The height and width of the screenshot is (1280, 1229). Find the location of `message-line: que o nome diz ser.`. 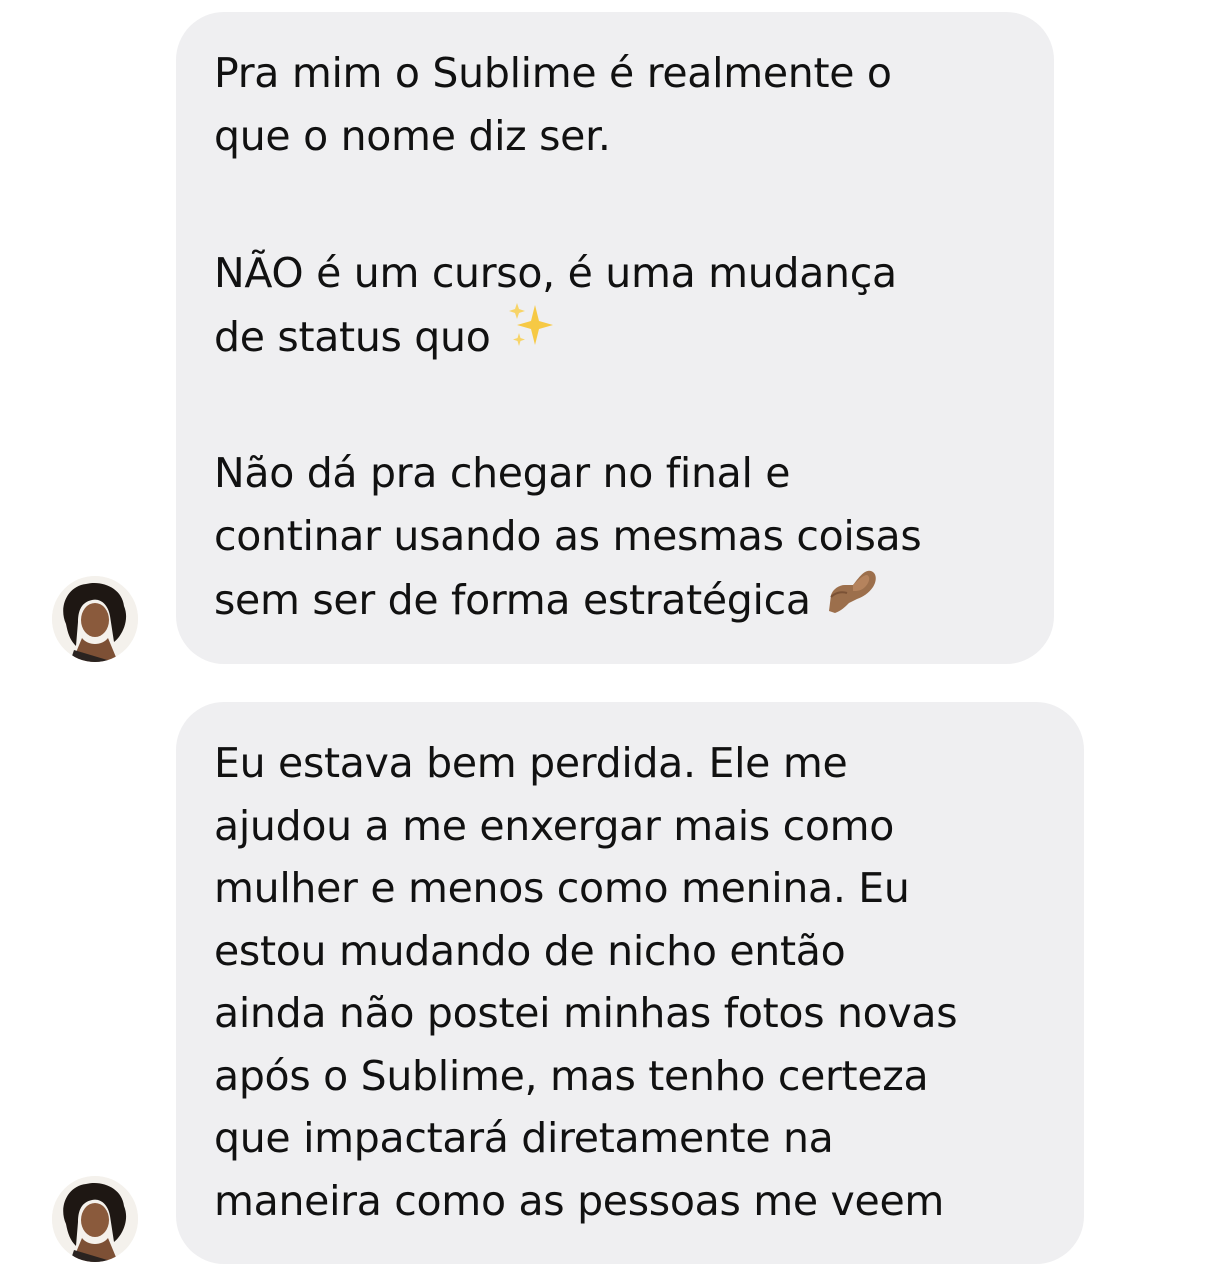

message-line: que o nome diz ser. is located at coordinates (412, 135).